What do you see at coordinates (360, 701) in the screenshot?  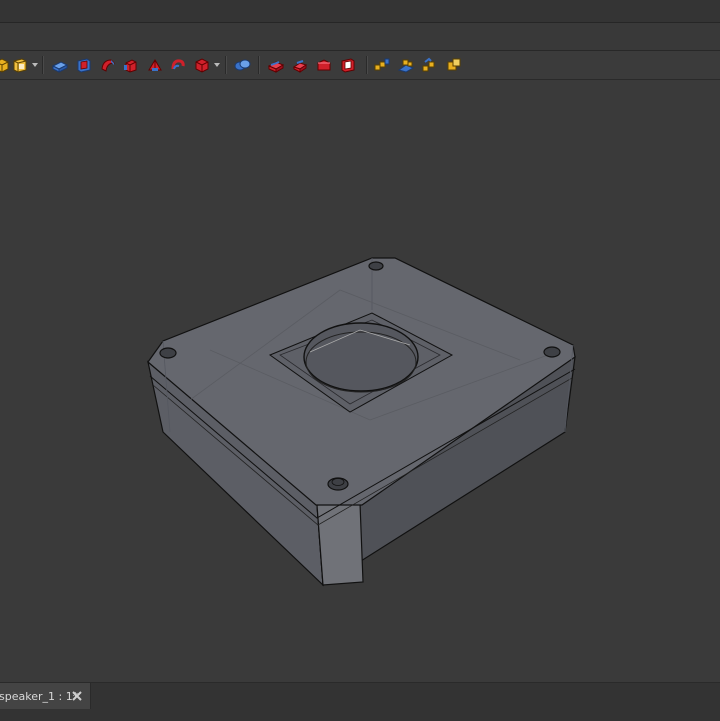 I see `document-tab-bar: speaker_1 : 1*` at bounding box center [360, 701].